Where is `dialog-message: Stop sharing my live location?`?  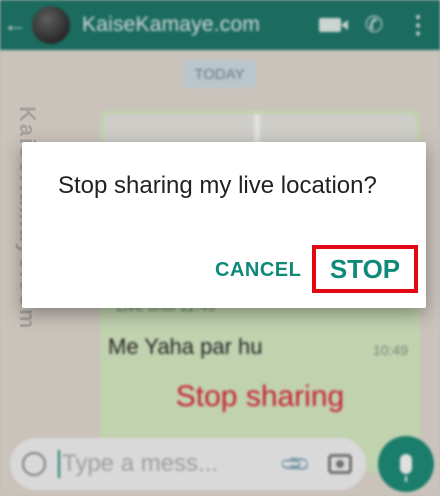 dialog-message: Stop sharing my live location? is located at coordinates (217, 185).